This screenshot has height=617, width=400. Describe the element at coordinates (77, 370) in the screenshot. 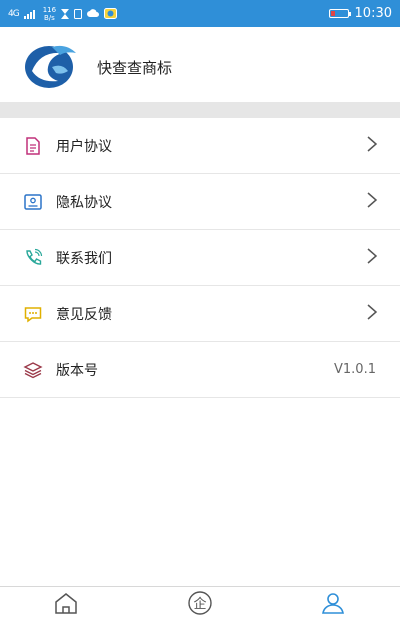

I see `version-label: 版本号` at that location.